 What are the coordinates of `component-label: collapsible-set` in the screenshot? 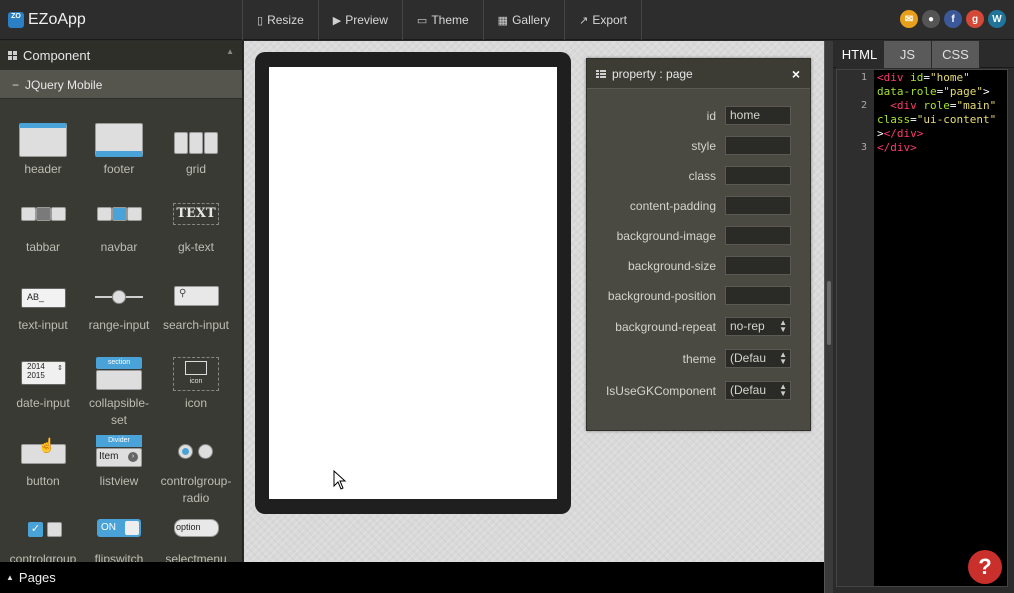 It's located at (119, 411).